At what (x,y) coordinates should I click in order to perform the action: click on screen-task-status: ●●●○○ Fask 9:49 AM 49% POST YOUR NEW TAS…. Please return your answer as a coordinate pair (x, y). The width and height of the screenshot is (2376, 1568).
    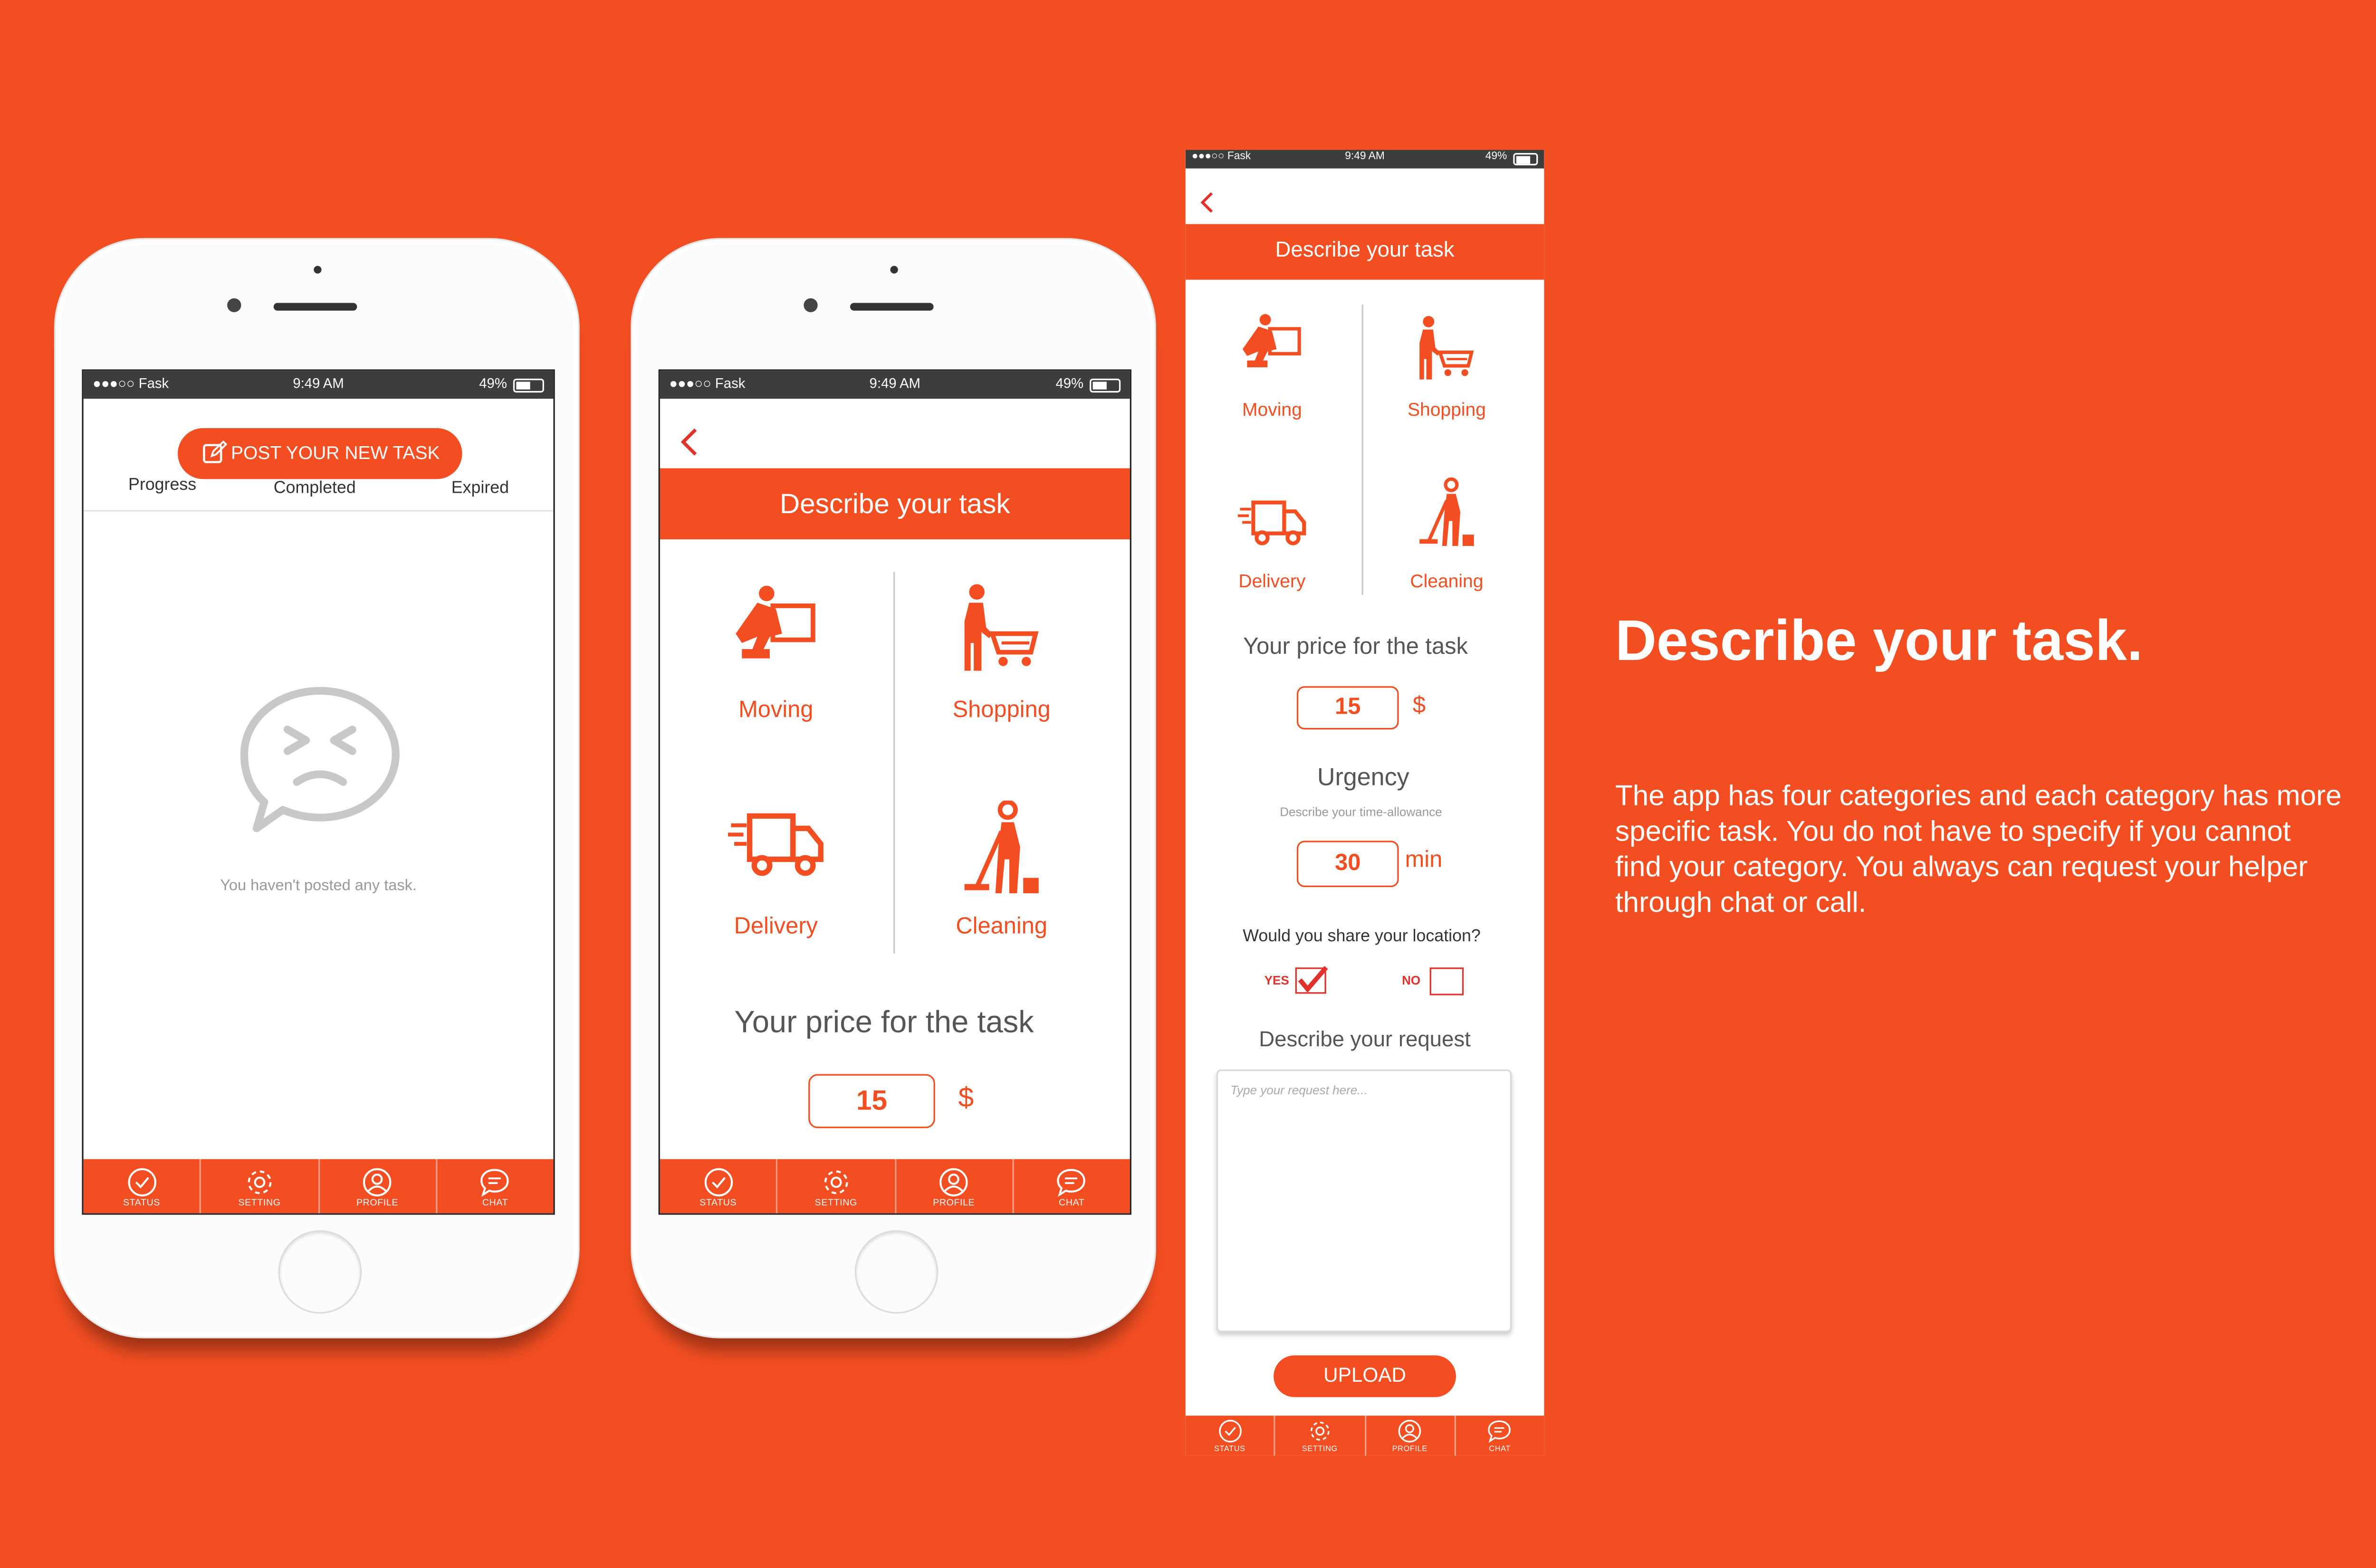
    Looking at the image, I should click on (318, 792).